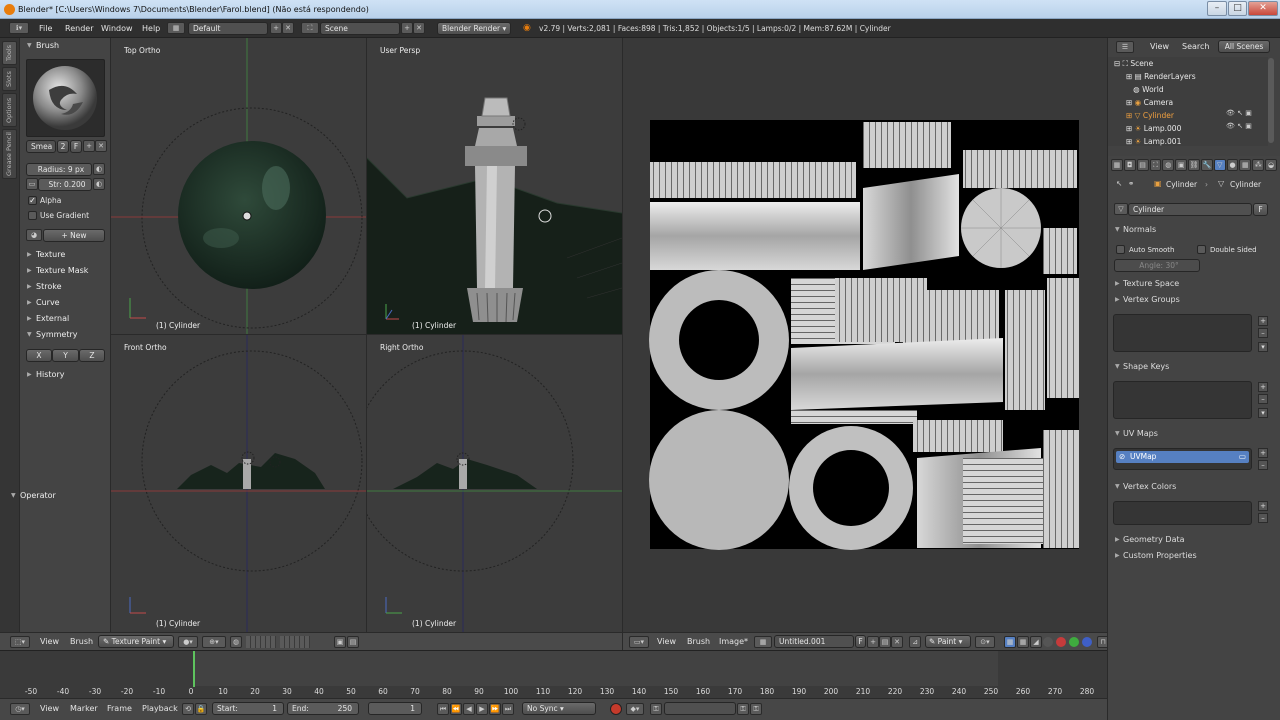 The image size is (1280, 720). Describe the element at coordinates (1074, 642) in the screenshot. I see `channel-dot-green` at that location.